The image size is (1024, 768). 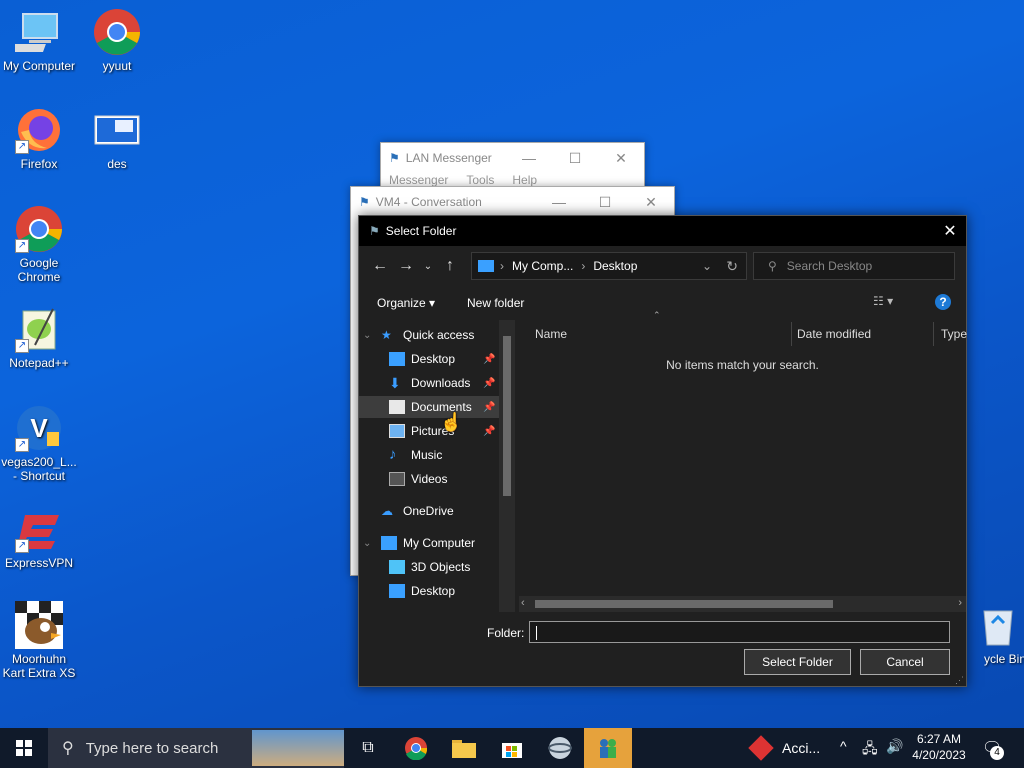 I want to click on tree-item-music: ♪ Music, so click(x=452, y=455).